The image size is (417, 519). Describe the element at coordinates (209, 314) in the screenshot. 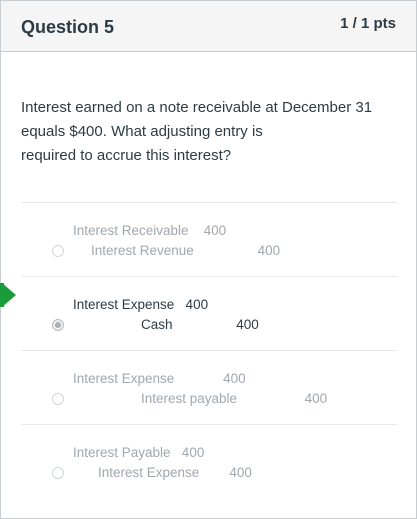

I see `answer-option-2: Interest Expense 400 Cash 400` at that location.